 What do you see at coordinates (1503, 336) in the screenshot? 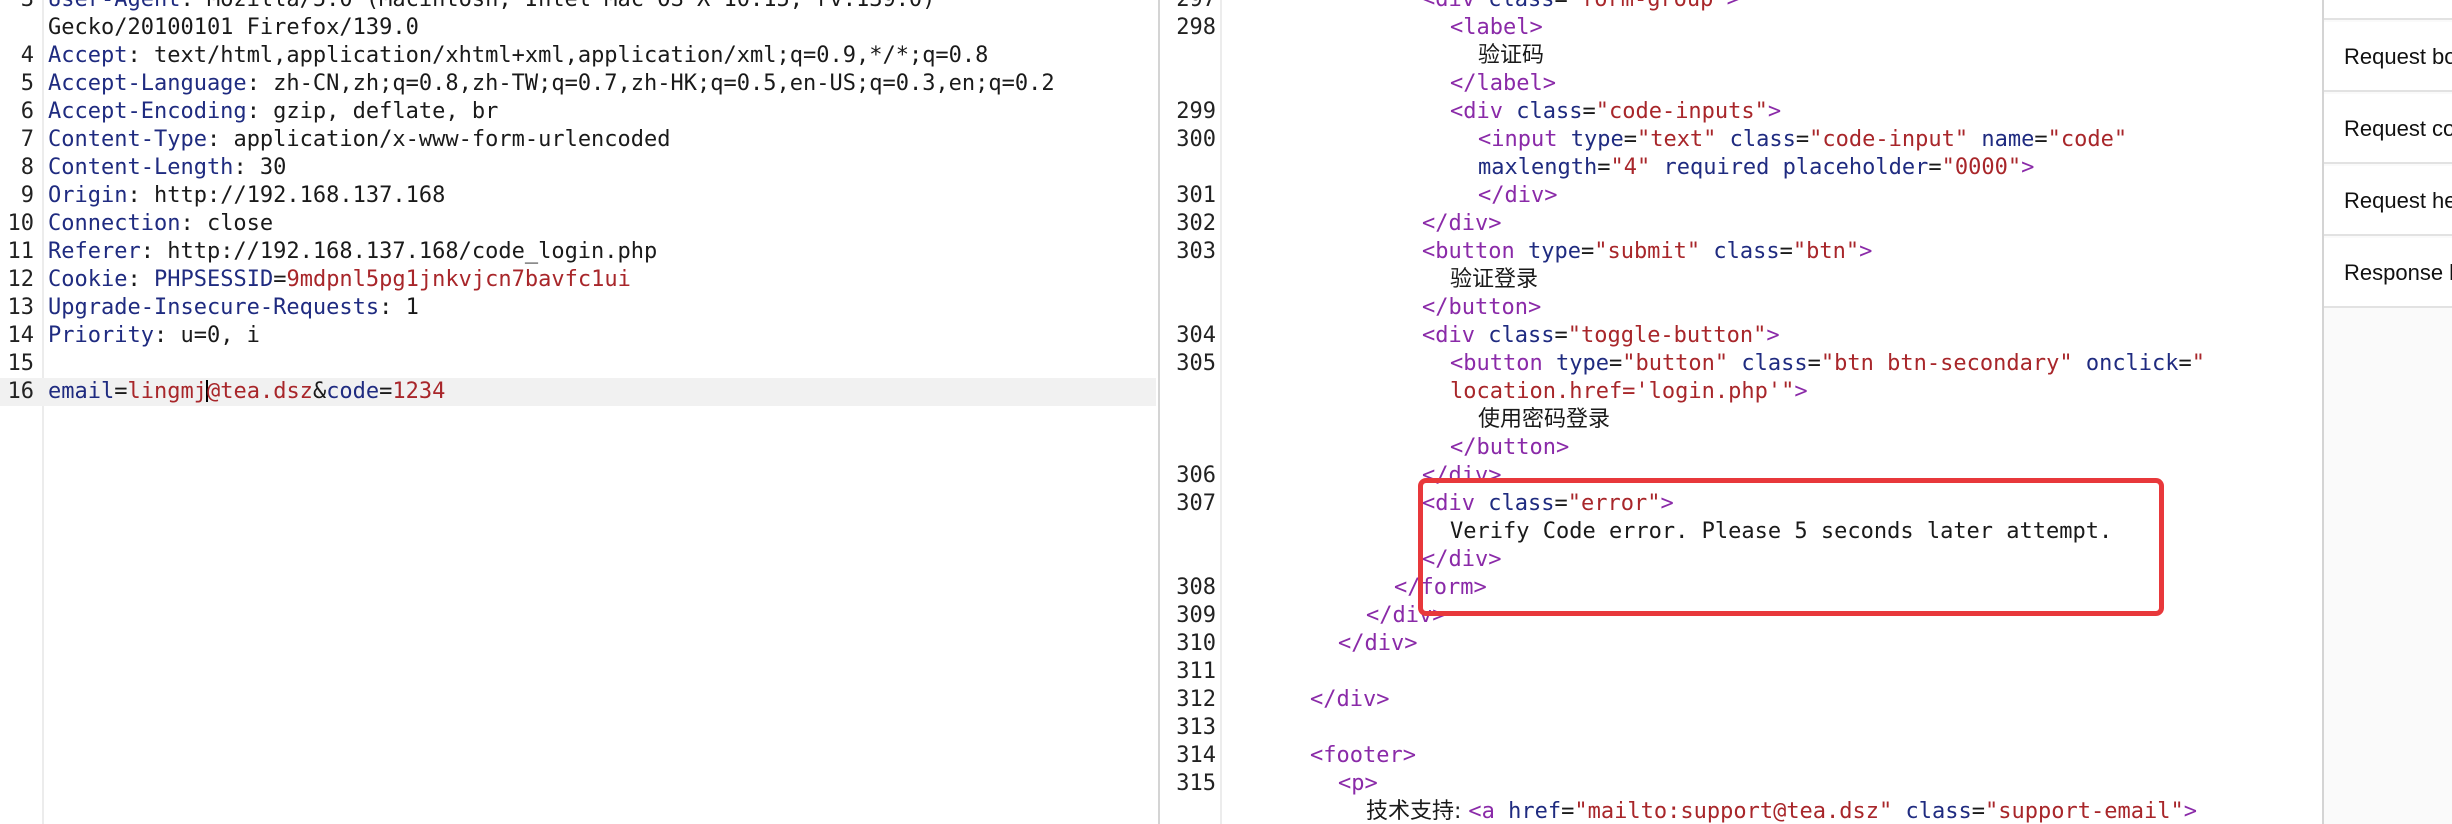
I see `code-text: <div class="toggle-button">` at bounding box center [1503, 336].